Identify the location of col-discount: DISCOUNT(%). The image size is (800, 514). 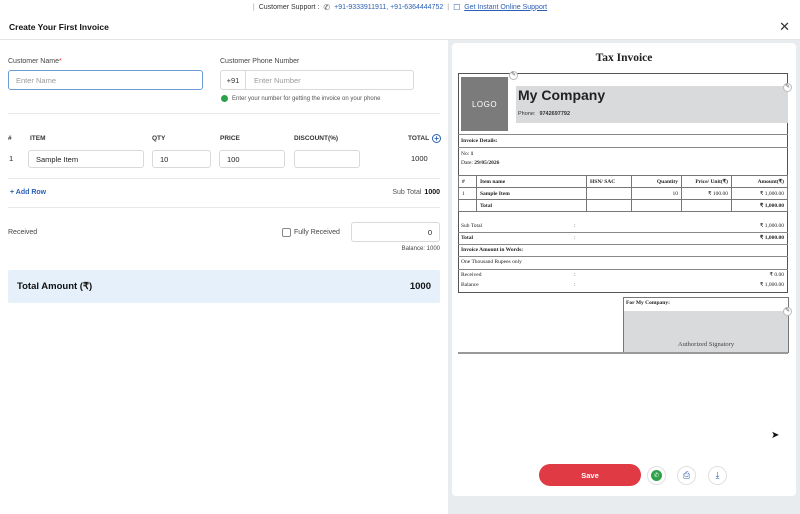
(316, 138).